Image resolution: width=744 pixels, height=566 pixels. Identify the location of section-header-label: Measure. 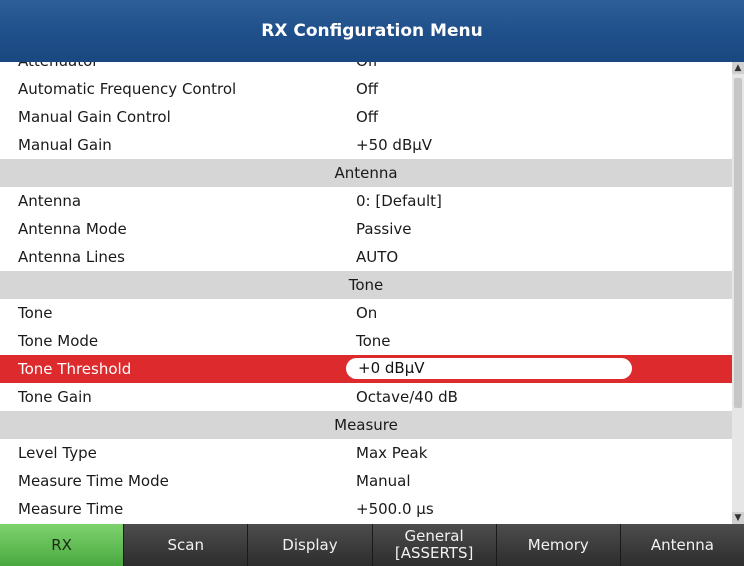
(366, 425).